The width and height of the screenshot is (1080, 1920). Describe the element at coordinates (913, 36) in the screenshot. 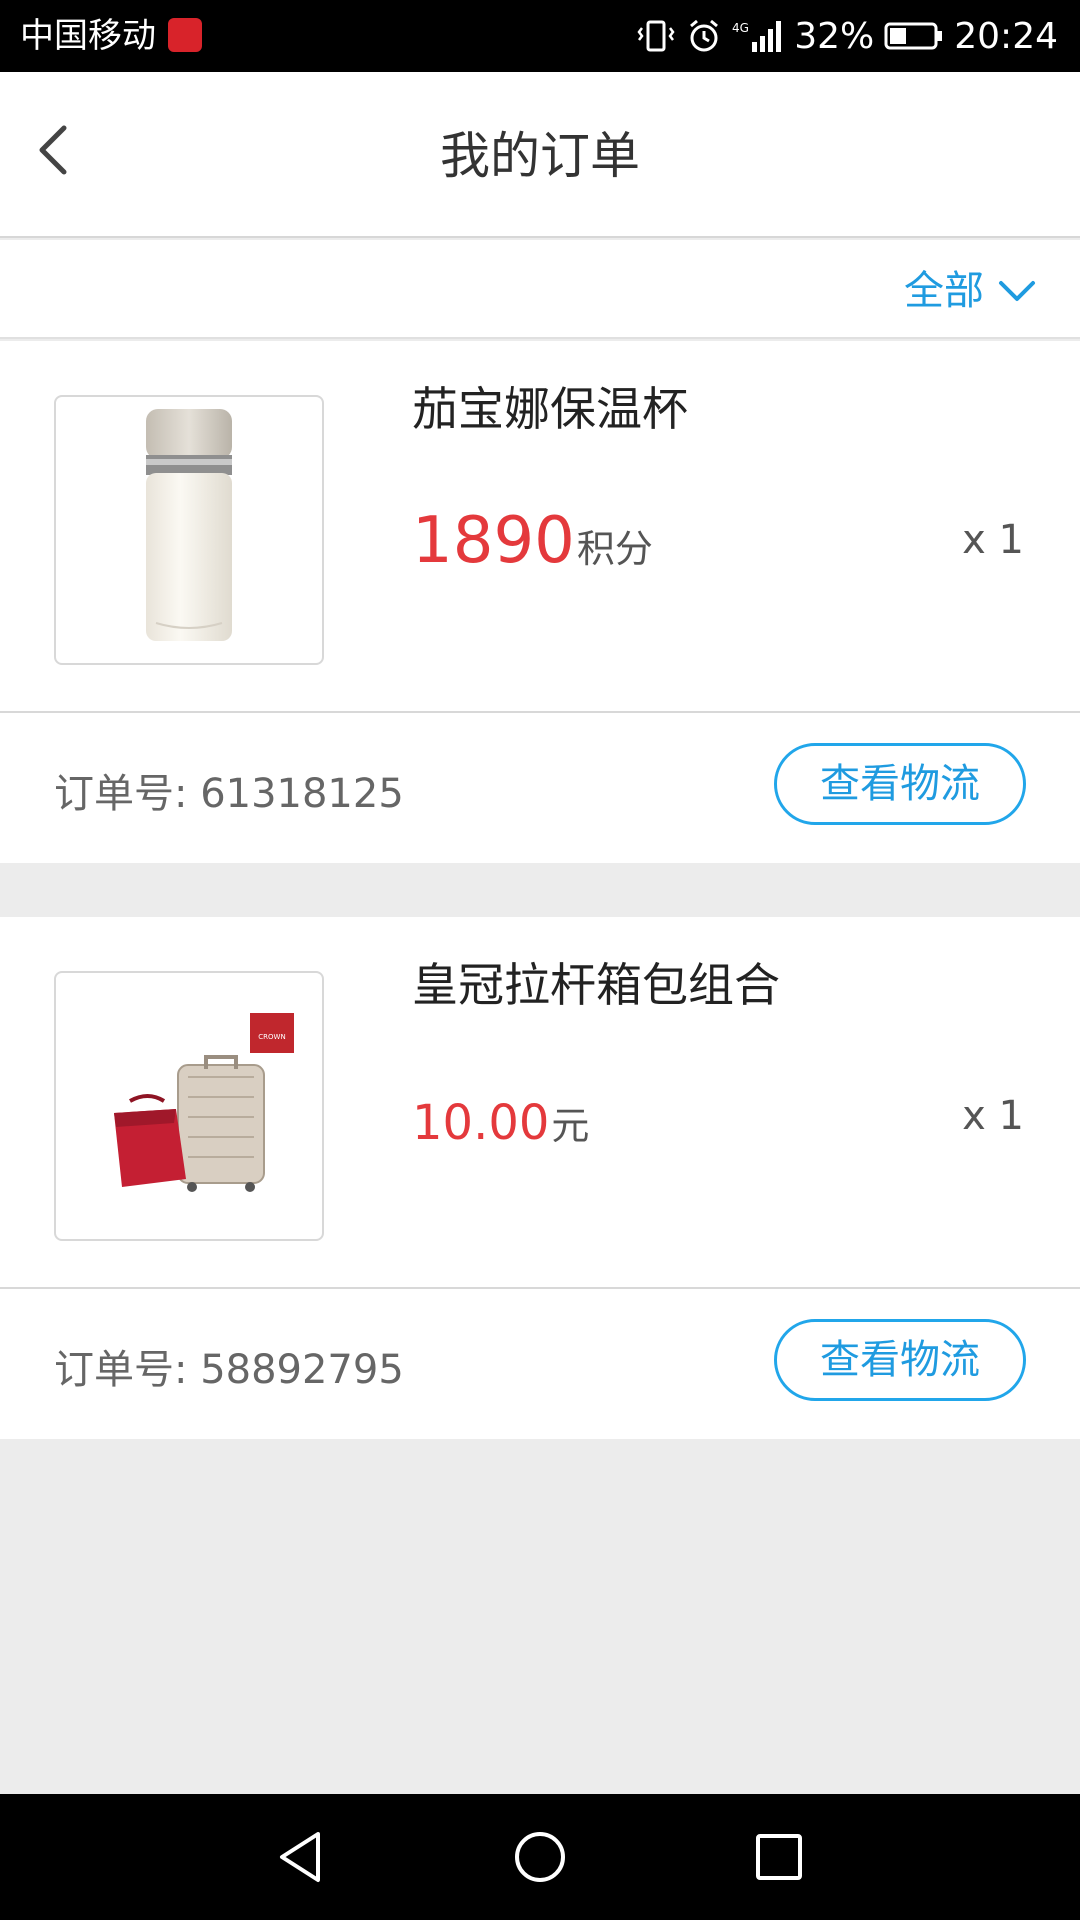

I see `battery-icon` at that location.